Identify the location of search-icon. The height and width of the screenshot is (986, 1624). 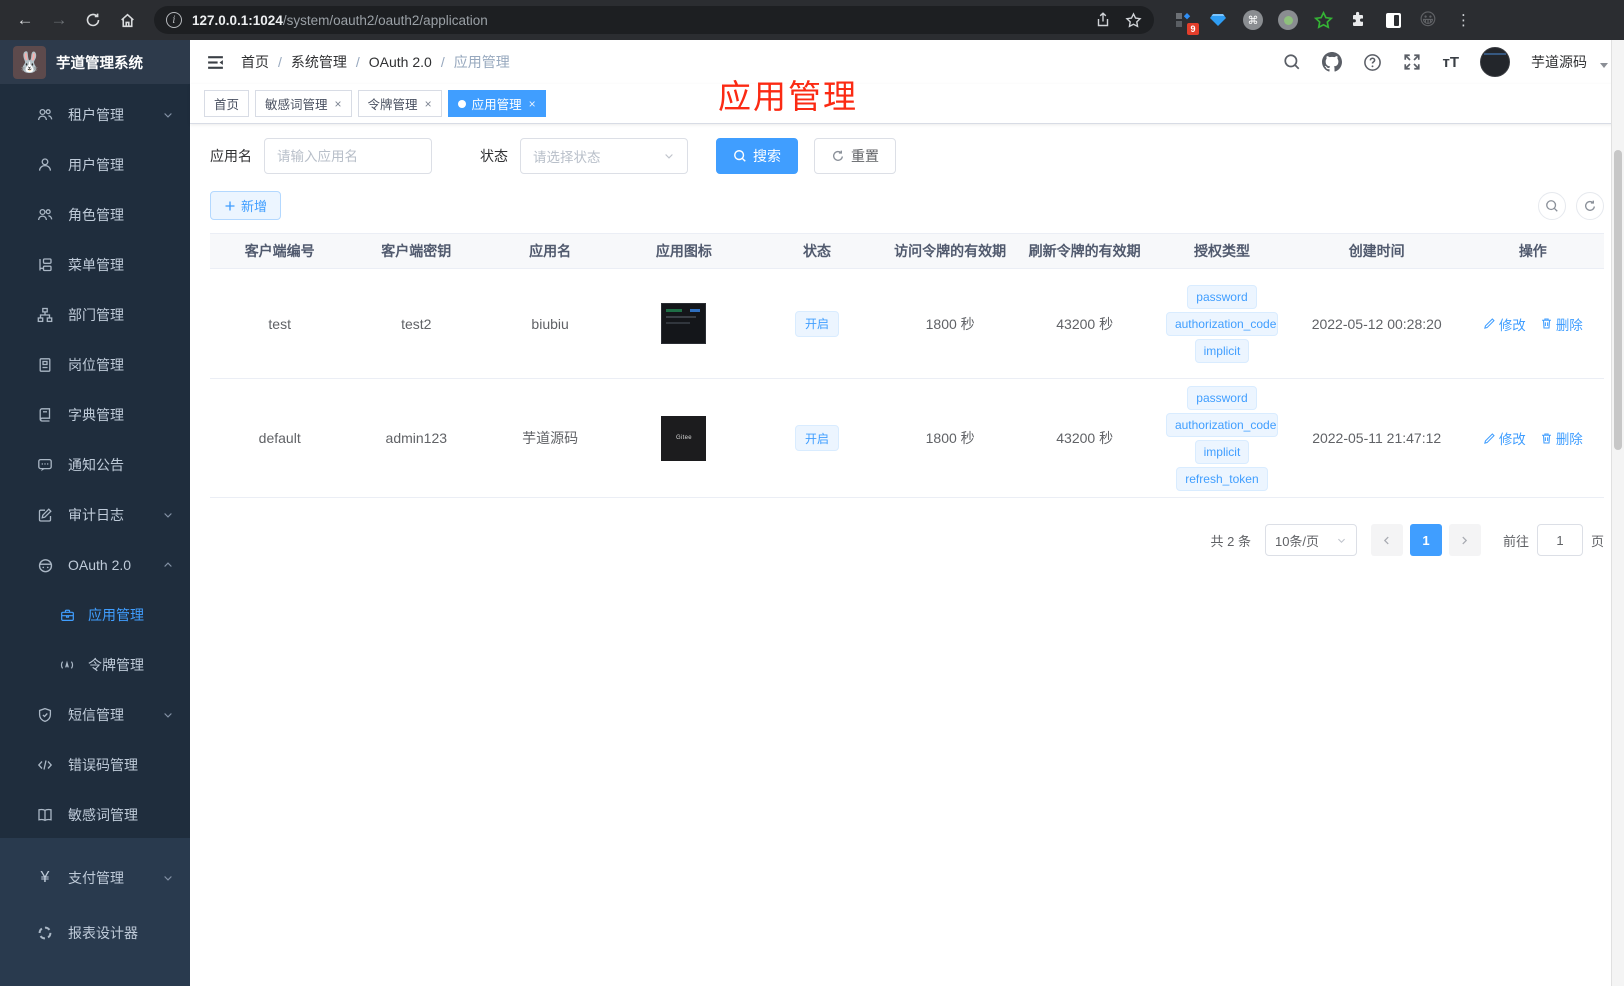
(1292, 62).